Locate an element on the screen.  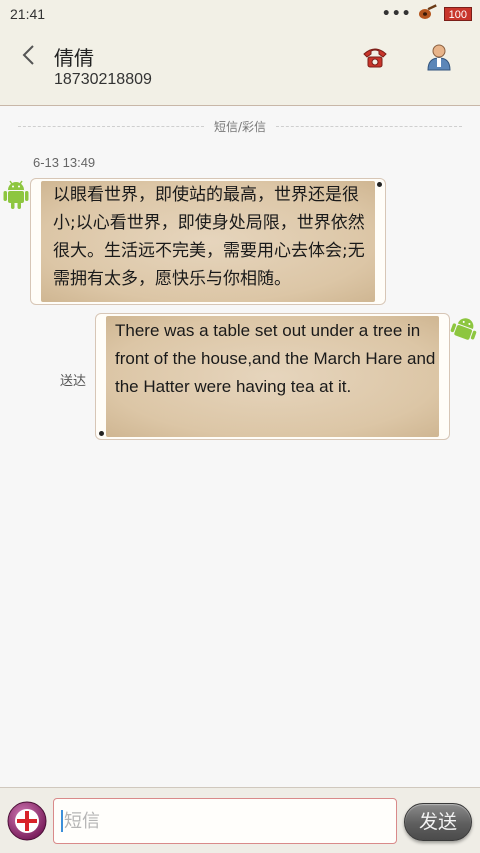
status-icons: ••• 100 is located at coordinates (427, 14).